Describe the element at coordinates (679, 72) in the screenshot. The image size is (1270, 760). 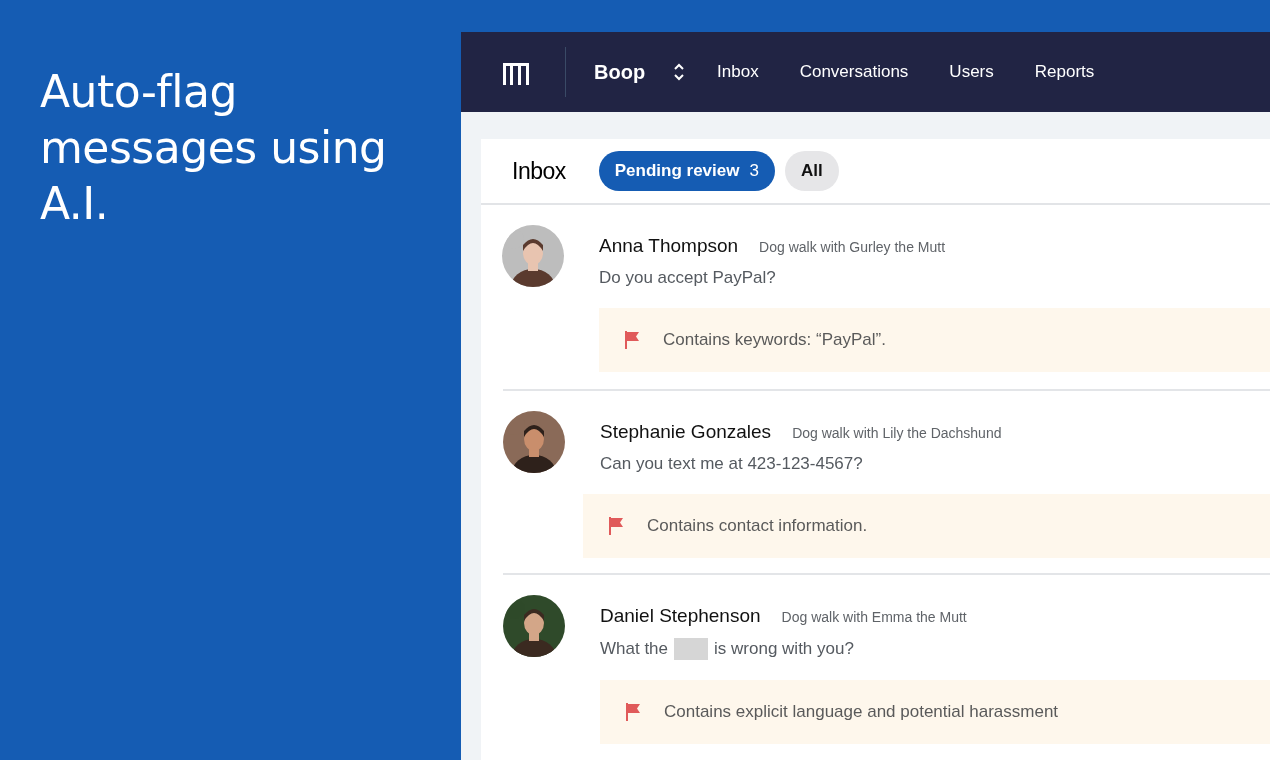
I see `chevron-up-down-icon` at that location.